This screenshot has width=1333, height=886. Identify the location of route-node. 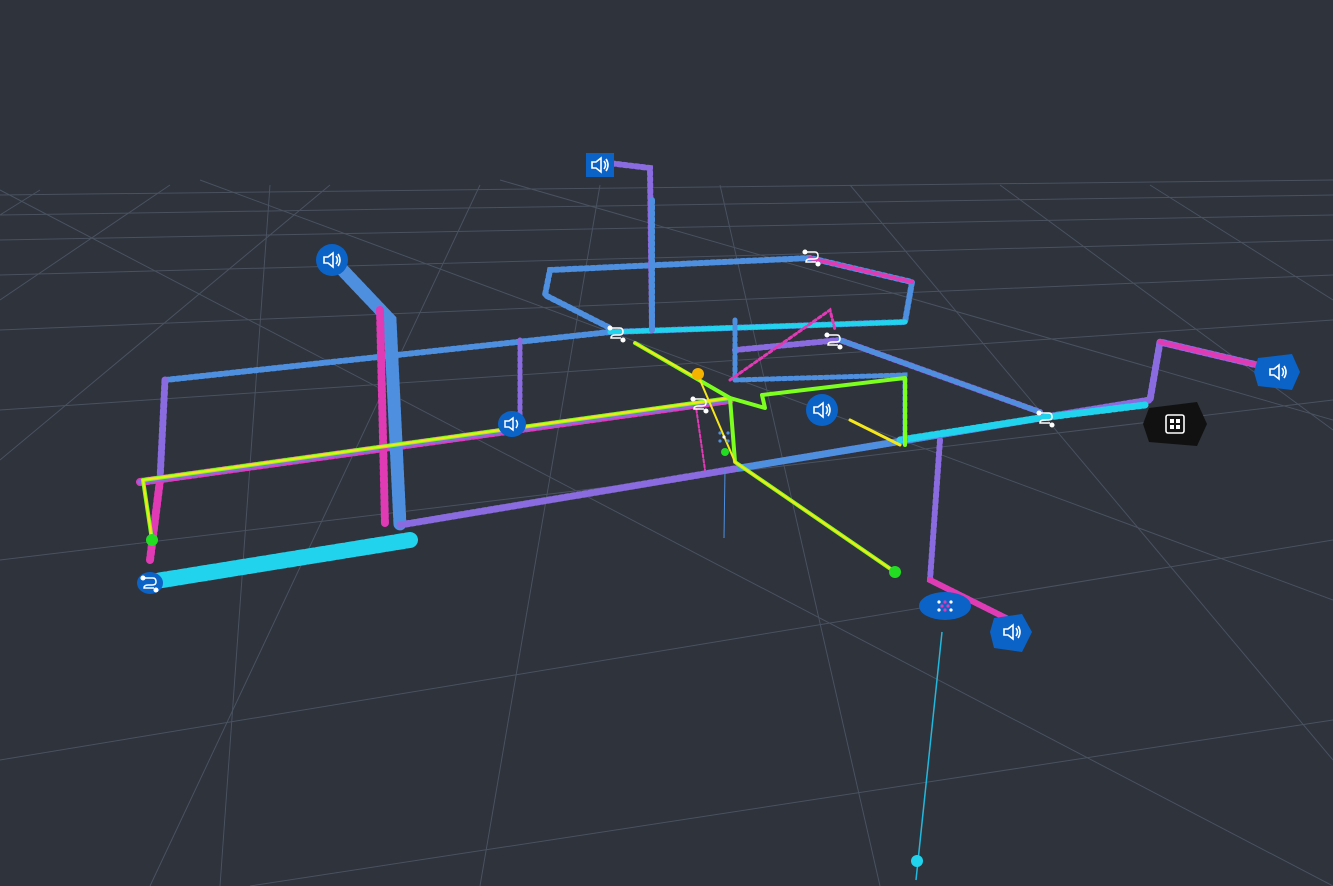
(150, 583).